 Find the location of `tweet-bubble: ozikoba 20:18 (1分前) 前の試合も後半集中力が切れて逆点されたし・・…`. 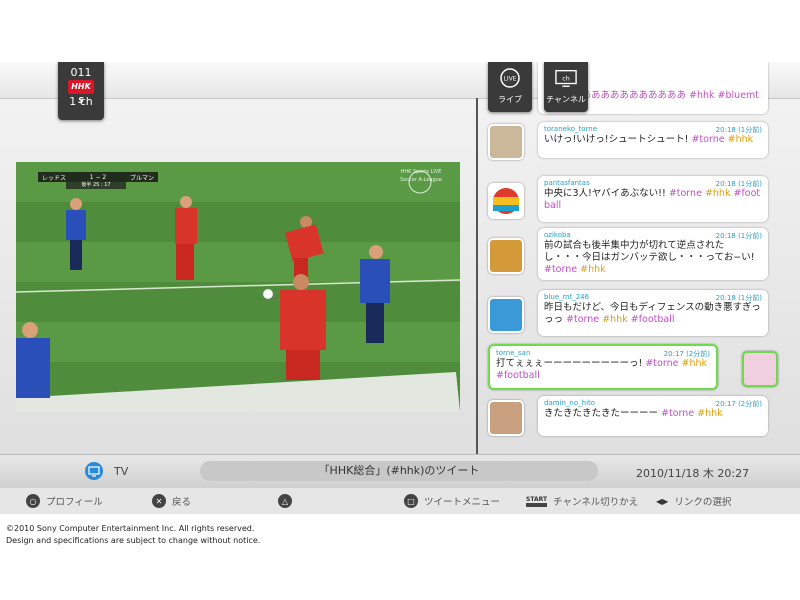

tweet-bubble: ozikoba 20:18 (1分前) 前の試合も後半集中力が切れて逆点されたし・・… is located at coordinates (653, 254).